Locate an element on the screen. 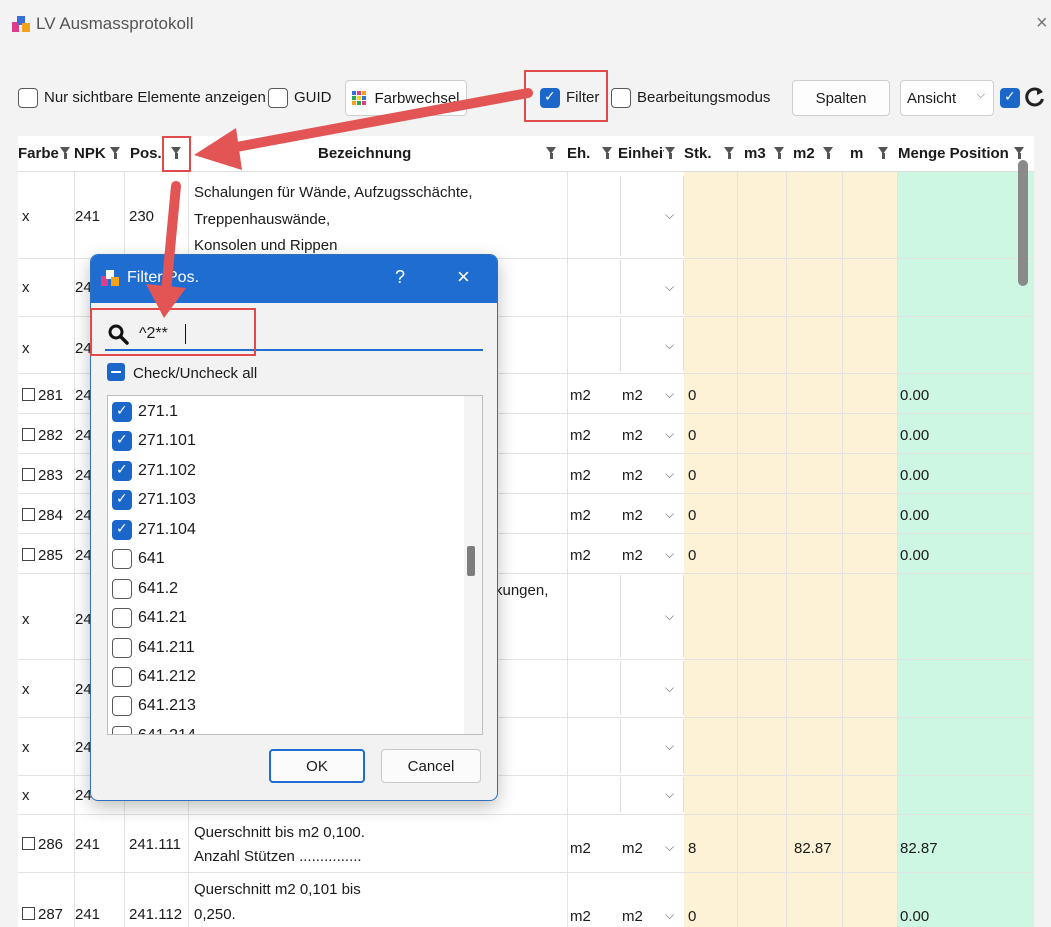 The height and width of the screenshot is (927, 1051). view-extra-checkbox is located at coordinates (1010, 98).